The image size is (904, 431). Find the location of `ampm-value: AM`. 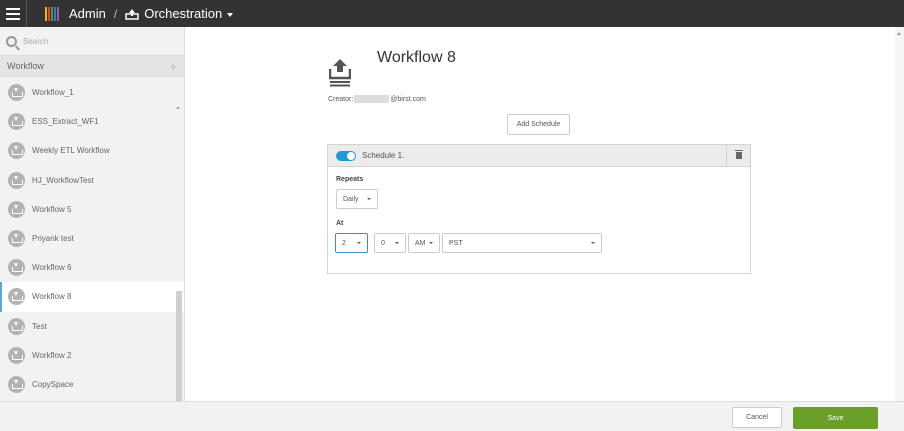

ampm-value: AM is located at coordinates (420, 243).